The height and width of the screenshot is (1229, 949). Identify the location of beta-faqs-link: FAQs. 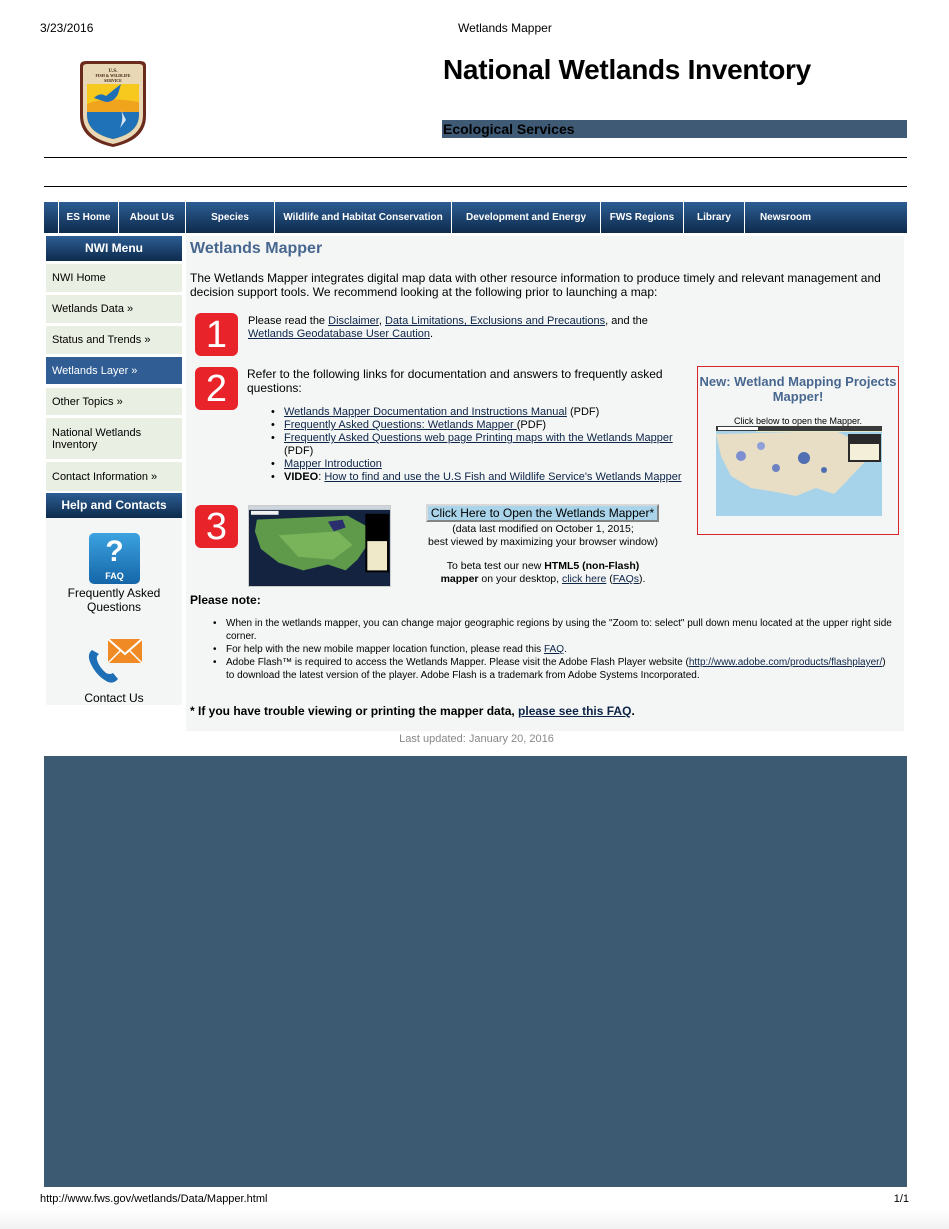
(626, 579).